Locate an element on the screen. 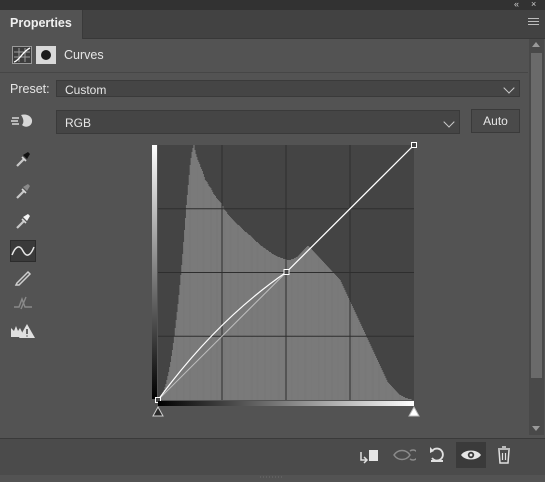 The width and height of the screenshot is (545, 482). panel-top-strip: « × is located at coordinates (272, 5).